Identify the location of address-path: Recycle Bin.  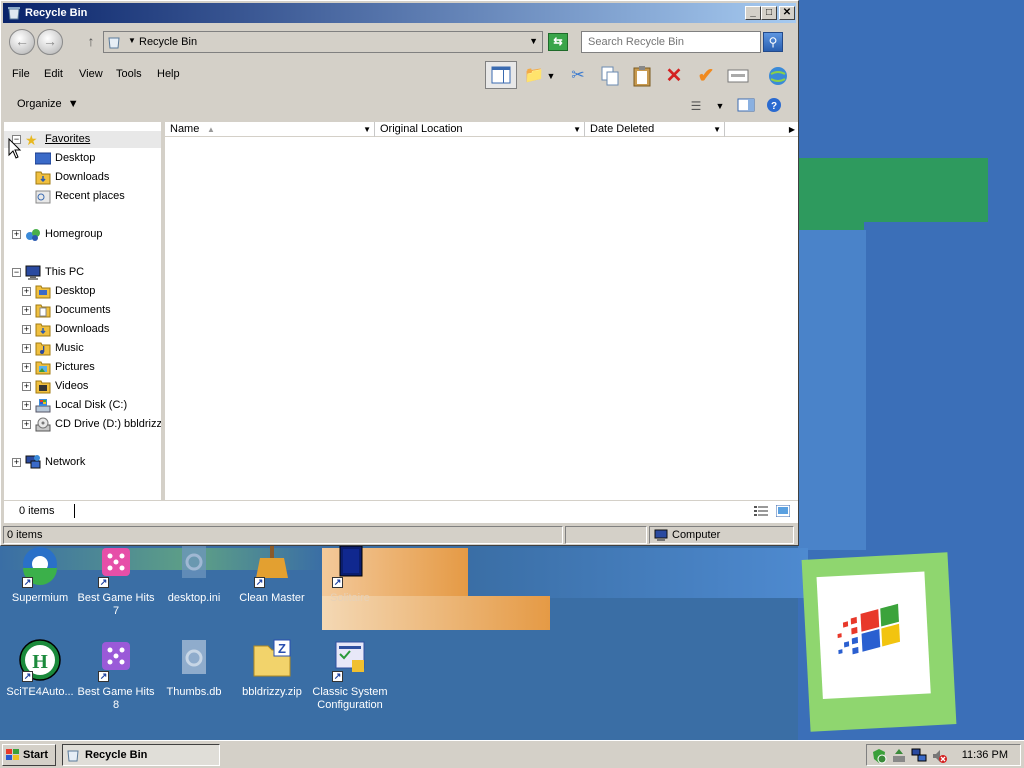
(168, 42).